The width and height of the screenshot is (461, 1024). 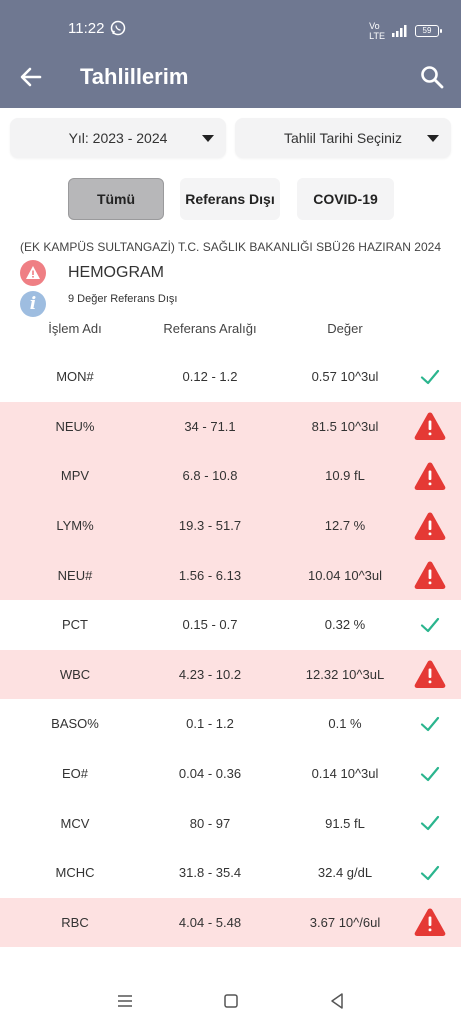 What do you see at coordinates (118, 28) in the screenshot?
I see `whatsapp-icon` at bounding box center [118, 28].